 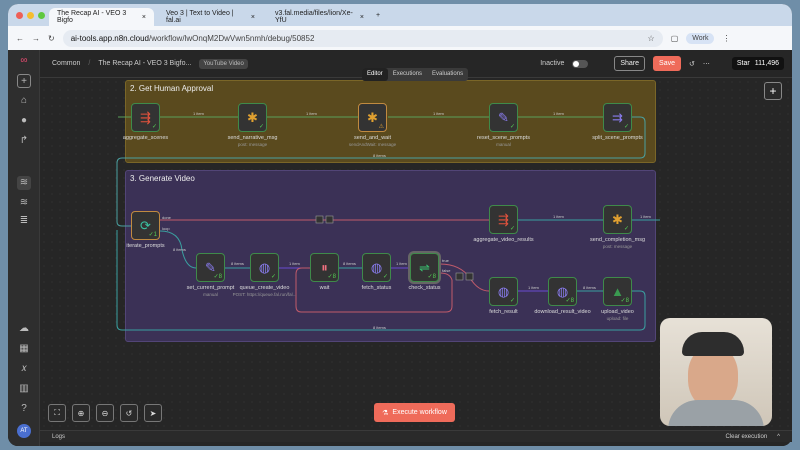 What do you see at coordinates (424, 288) in the screenshot?
I see `node-label: check_status` at bounding box center [424, 288].